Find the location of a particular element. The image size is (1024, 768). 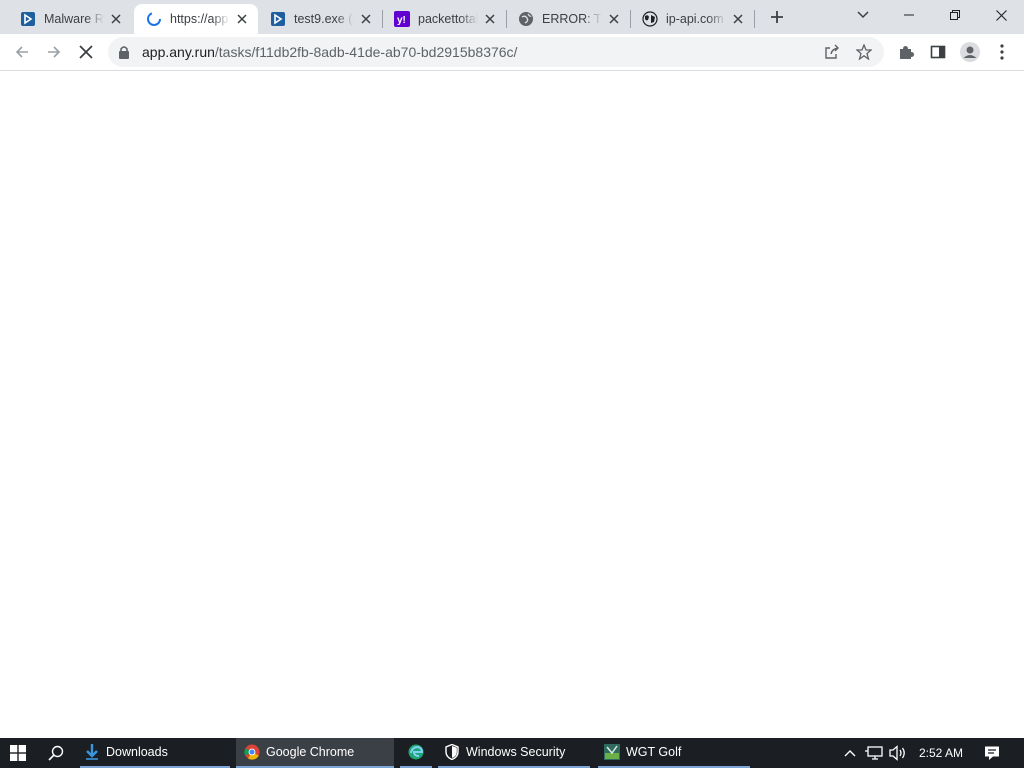

tab-title: Malware Re is located at coordinates (74, 19).